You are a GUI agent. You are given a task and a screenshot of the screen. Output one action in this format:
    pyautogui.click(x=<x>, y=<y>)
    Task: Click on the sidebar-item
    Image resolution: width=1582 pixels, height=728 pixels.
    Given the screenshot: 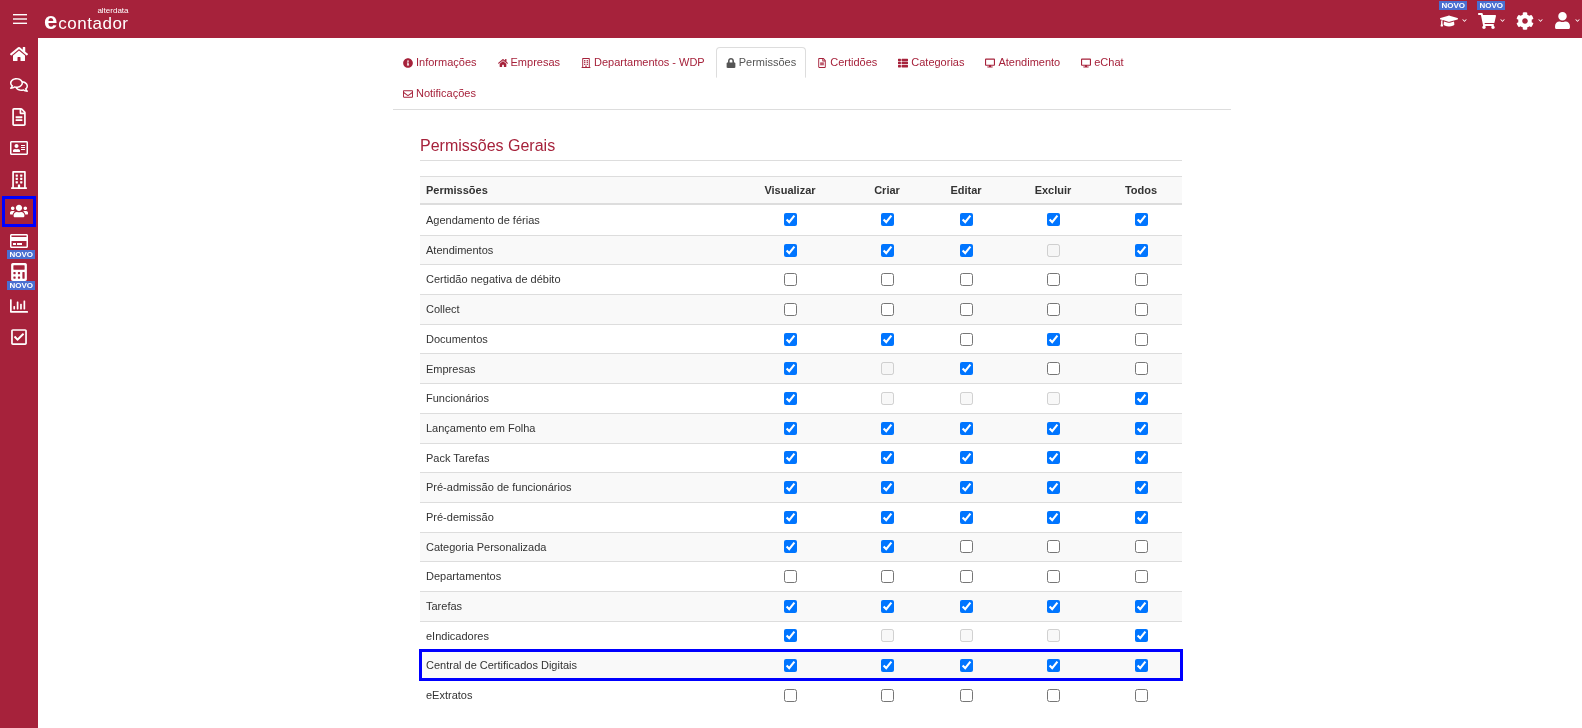 What is the action you would take?
    pyautogui.click(x=19, y=211)
    